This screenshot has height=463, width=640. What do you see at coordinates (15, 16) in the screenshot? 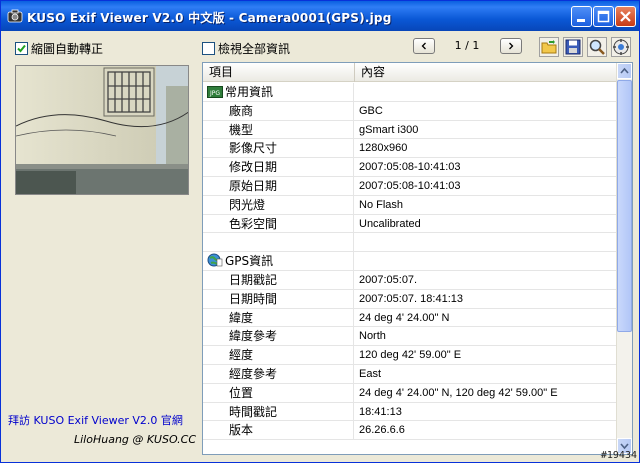
I see `camera-icon` at bounding box center [15, 16].